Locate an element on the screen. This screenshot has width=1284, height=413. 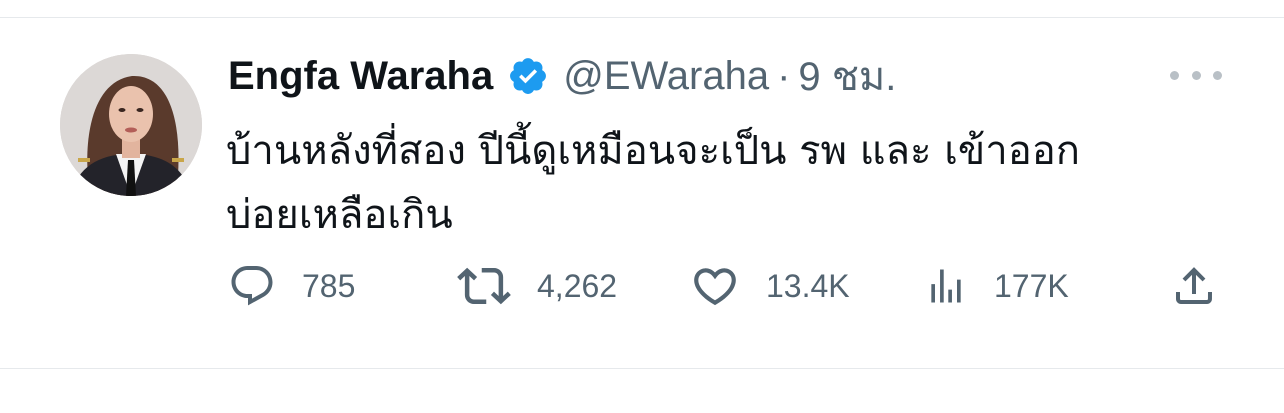
avatar is located at coordinates (131, 125).